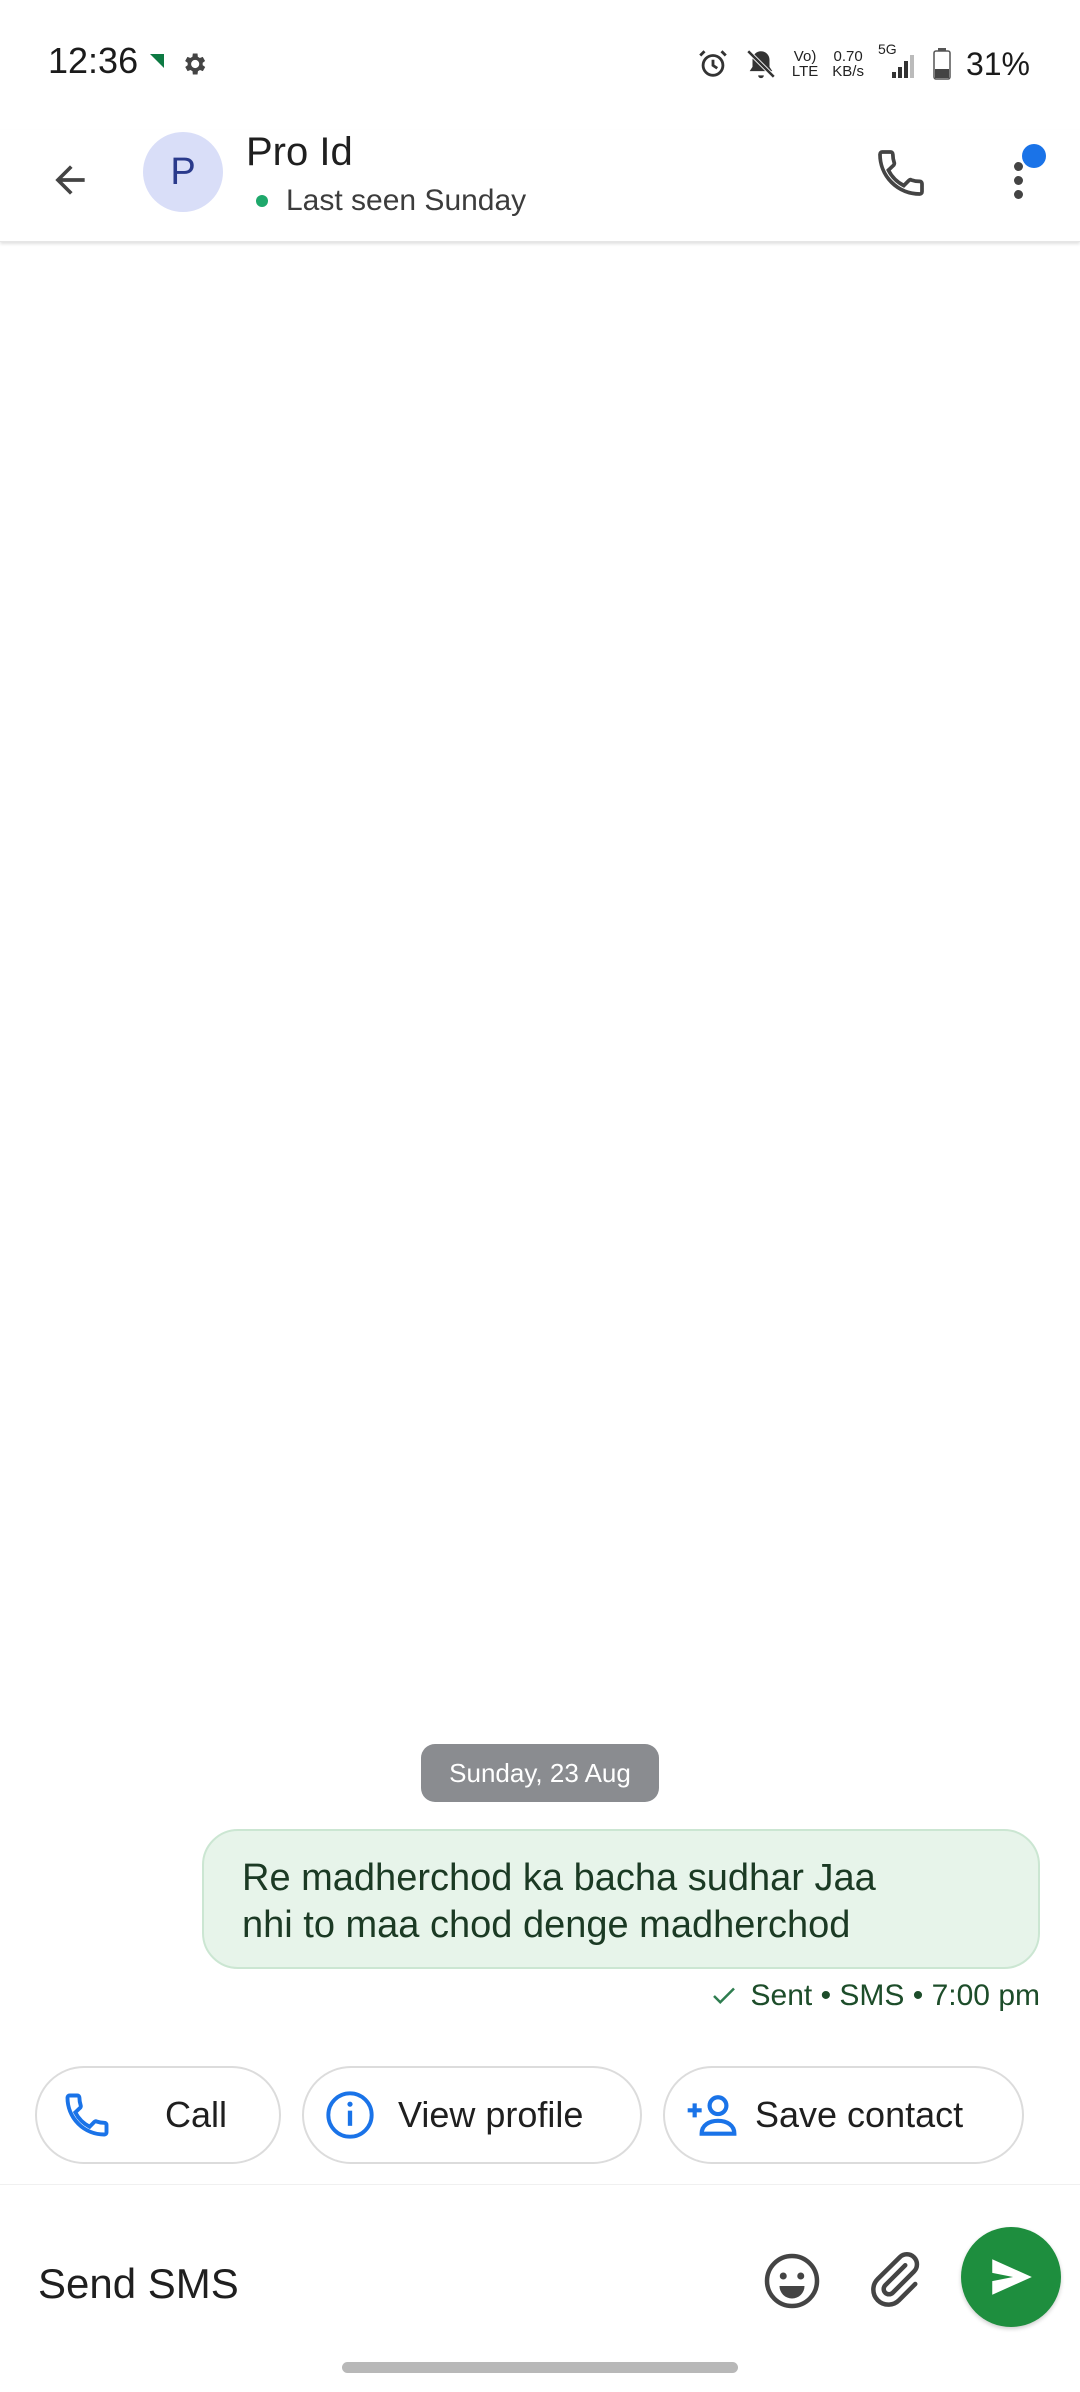 The width and height of the screenshot is (1080, 2392). I want to click on volte-bottom: LTE, so click(805, 71).